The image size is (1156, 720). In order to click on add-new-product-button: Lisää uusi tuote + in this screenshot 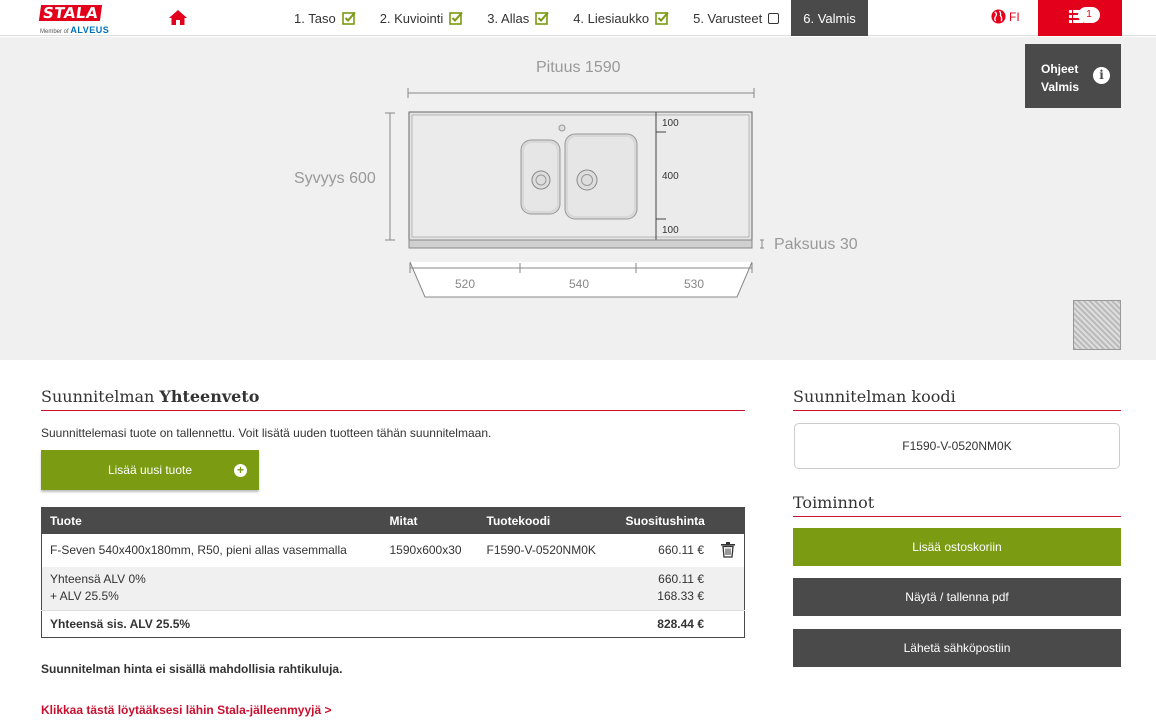, I will do `click(150, 470)`.